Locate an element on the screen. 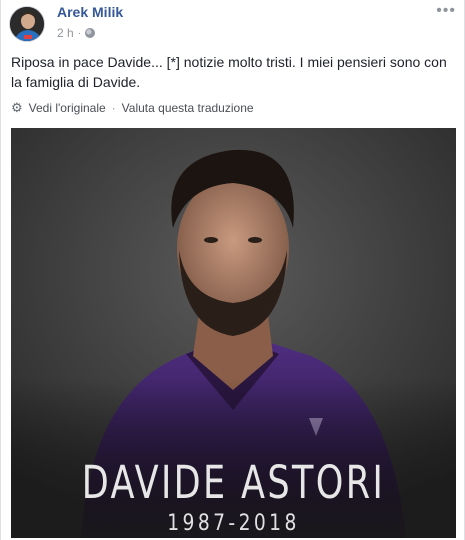 Image resolution: width=465 pixels, height=540 pixels. gear-icon: ⚙ is located at coordinates (17, 108).